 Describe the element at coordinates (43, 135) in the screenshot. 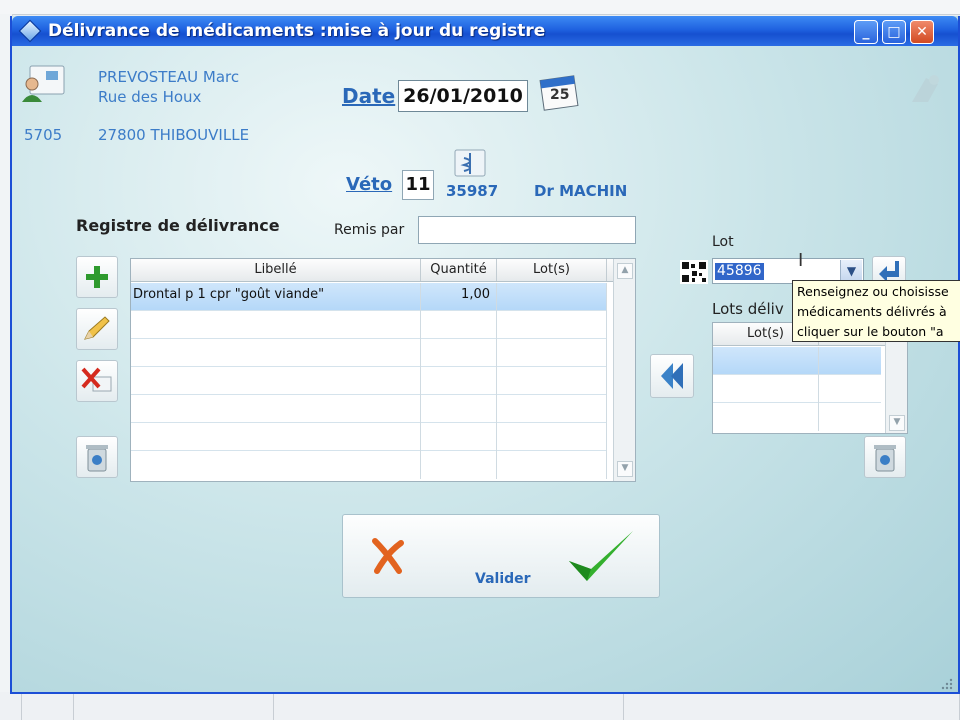

I see `client-id: 5705` at that location.